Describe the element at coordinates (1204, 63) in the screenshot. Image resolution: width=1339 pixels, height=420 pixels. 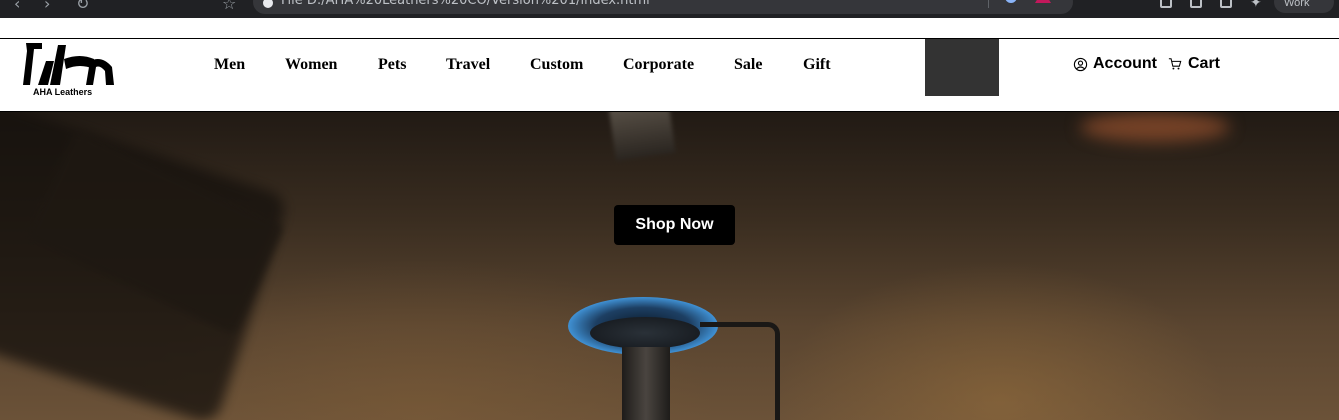
I see `cart-label: Cart` at that location.